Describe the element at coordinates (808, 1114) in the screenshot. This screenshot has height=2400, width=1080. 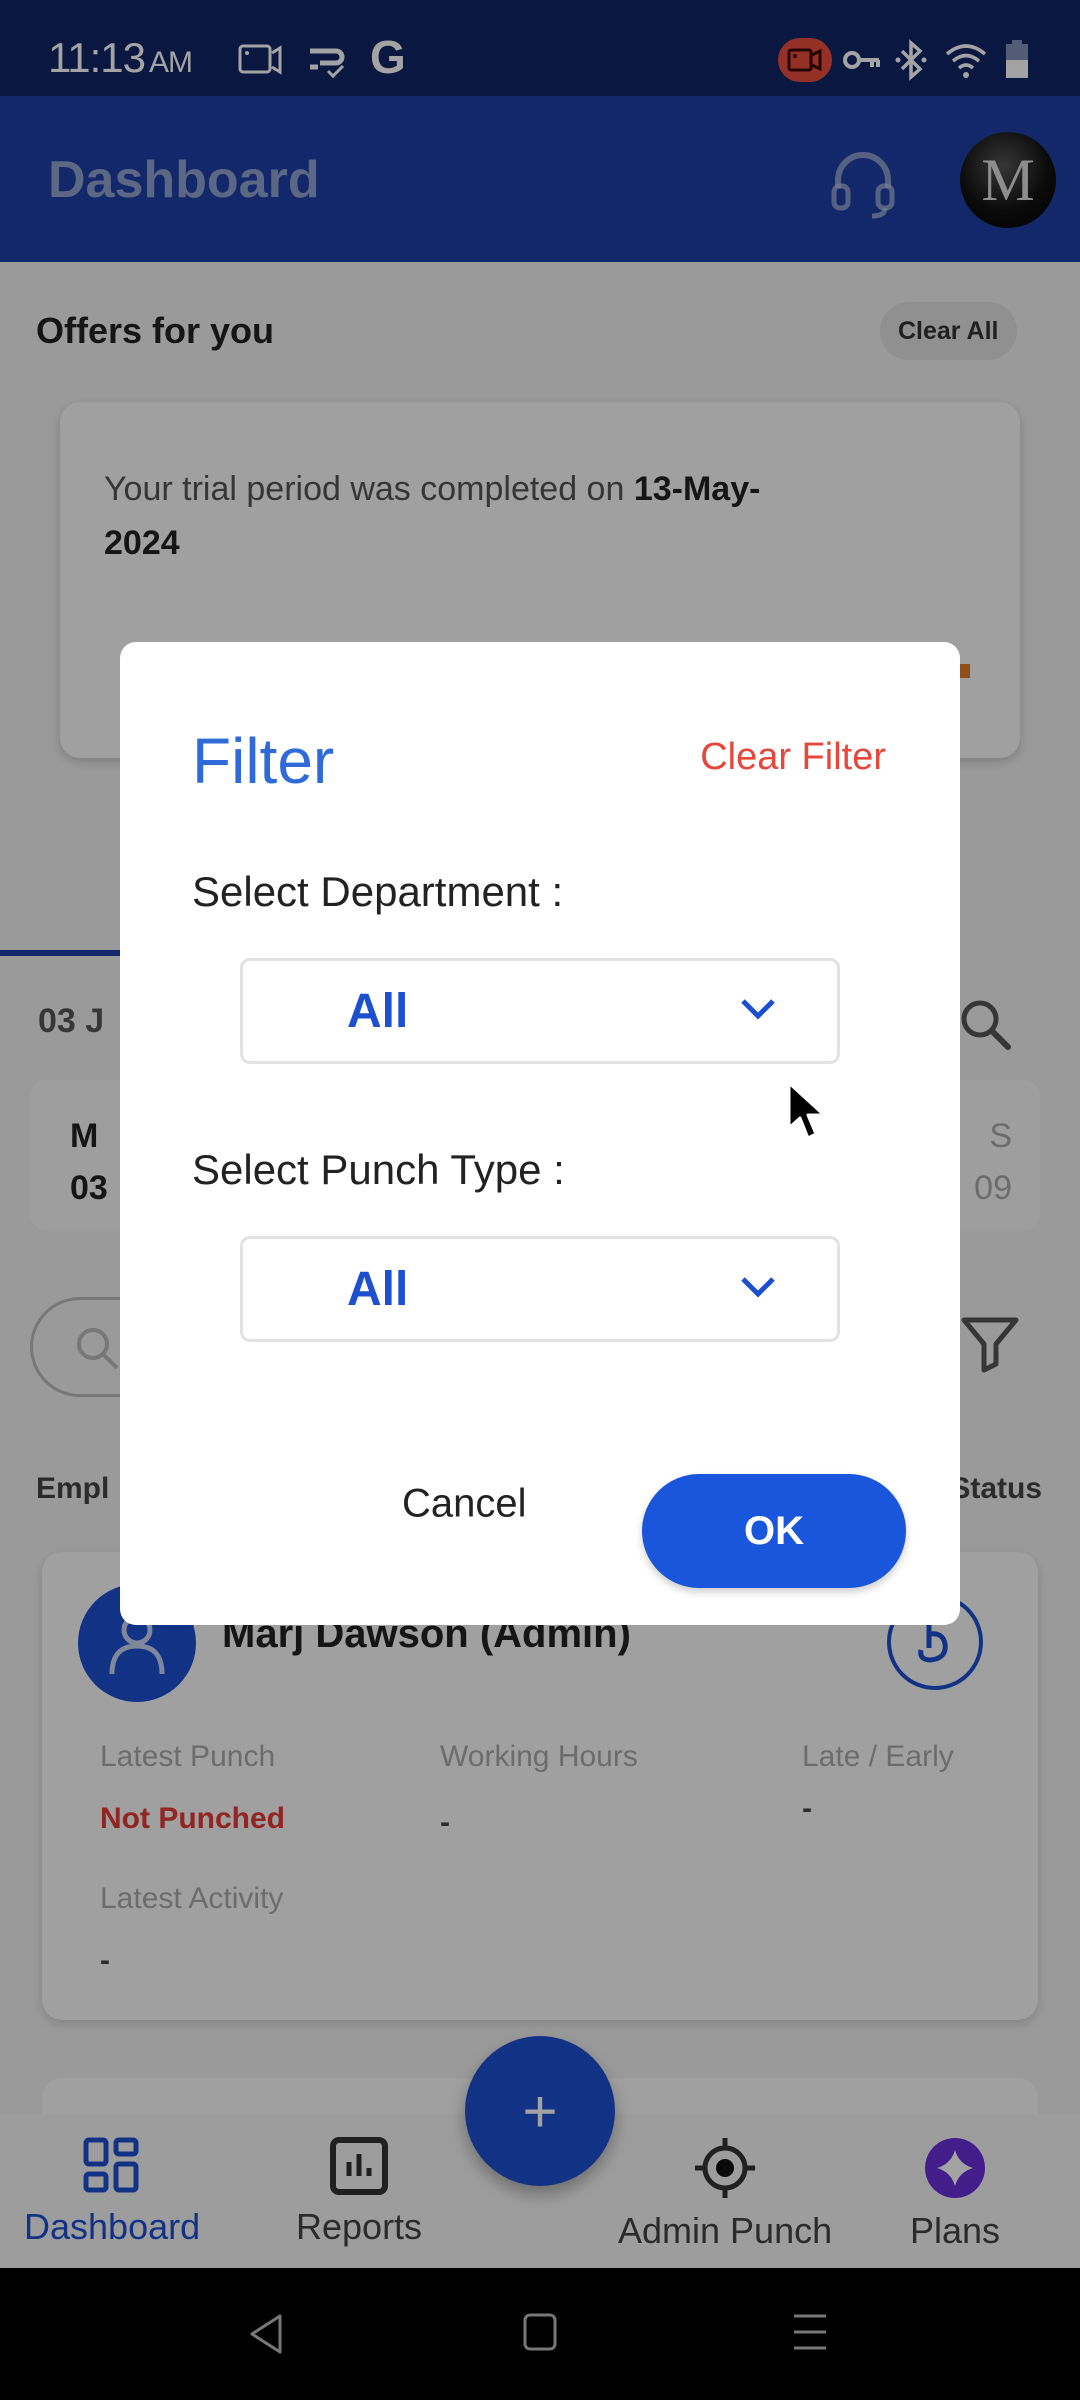
I see `mouse-cursor-icon` at that location.